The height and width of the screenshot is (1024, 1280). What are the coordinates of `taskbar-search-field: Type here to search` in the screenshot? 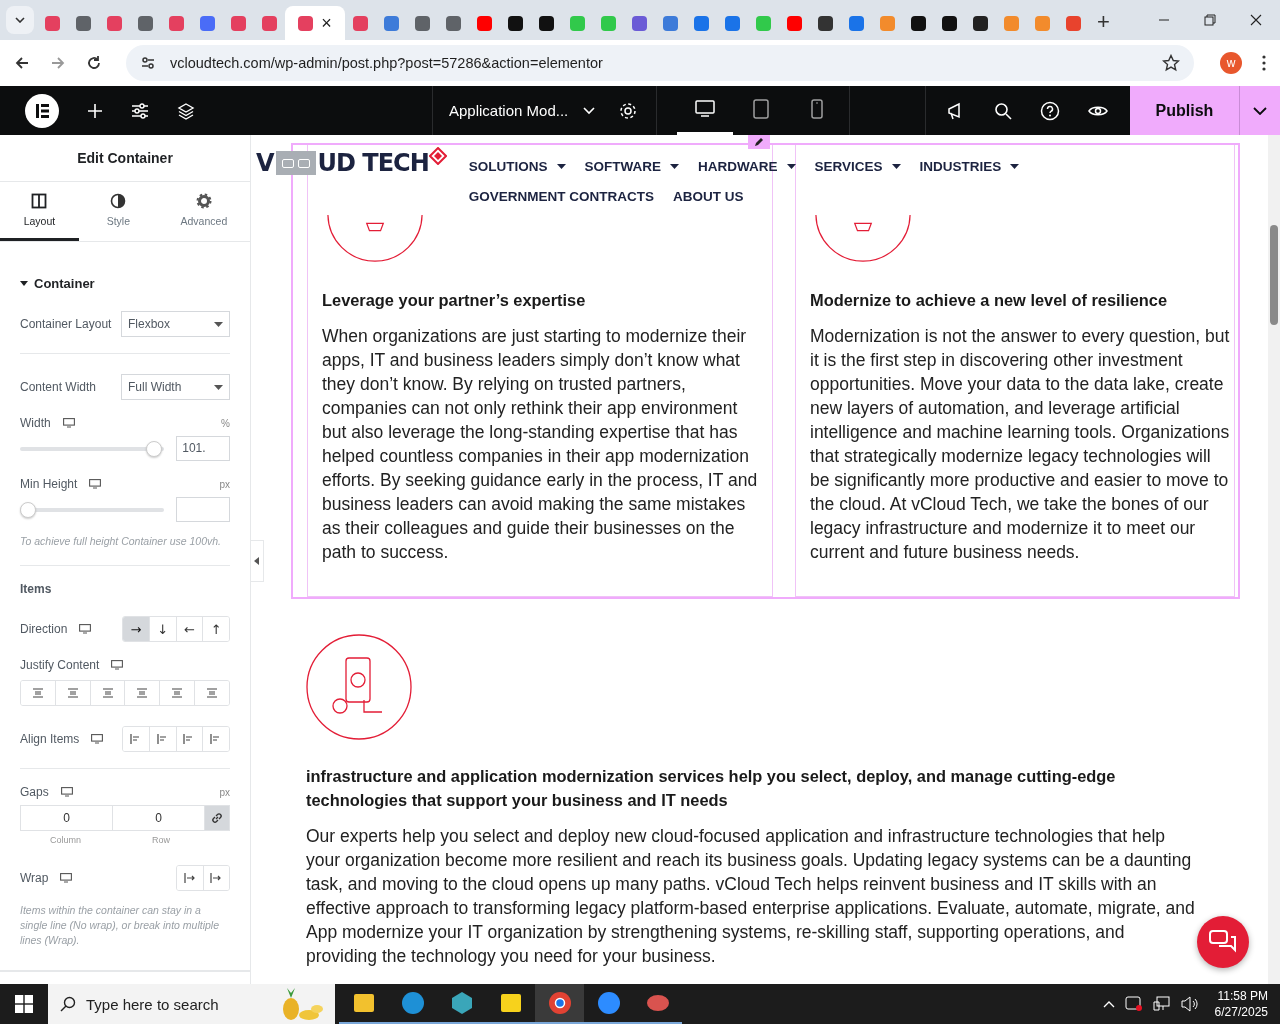 It's located at (191, 1004).